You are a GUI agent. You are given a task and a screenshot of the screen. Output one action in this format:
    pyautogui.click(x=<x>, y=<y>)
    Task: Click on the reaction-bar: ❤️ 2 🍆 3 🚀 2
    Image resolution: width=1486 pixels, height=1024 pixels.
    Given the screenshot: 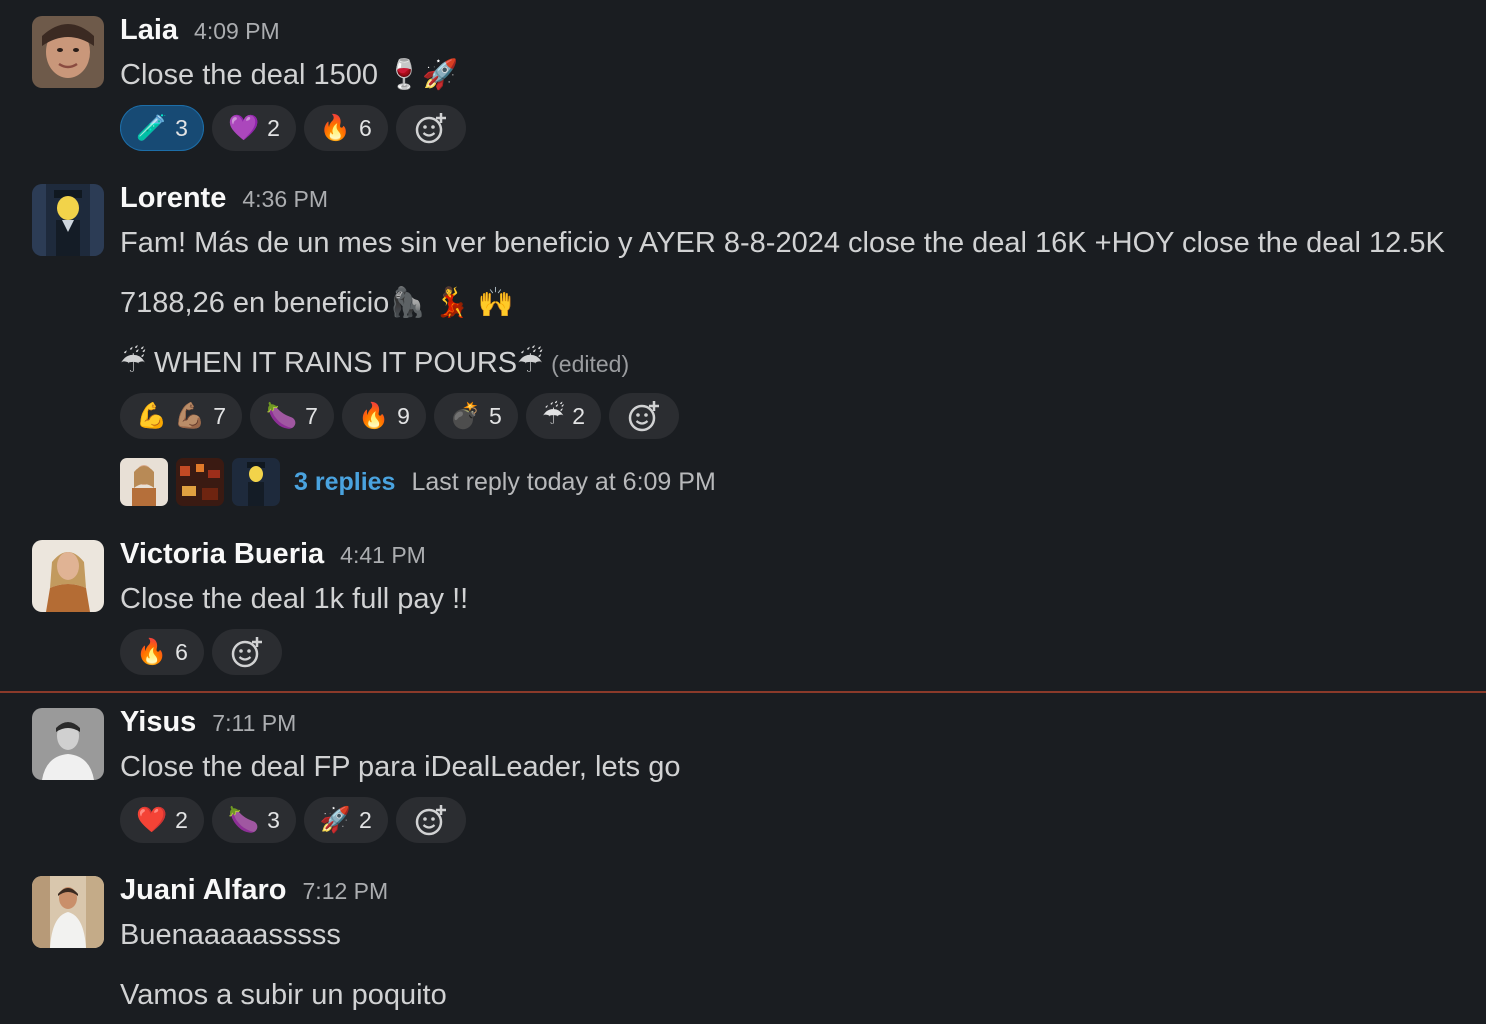 What is the action you would take?
    pyautogui.click(x=293, y=820)
    